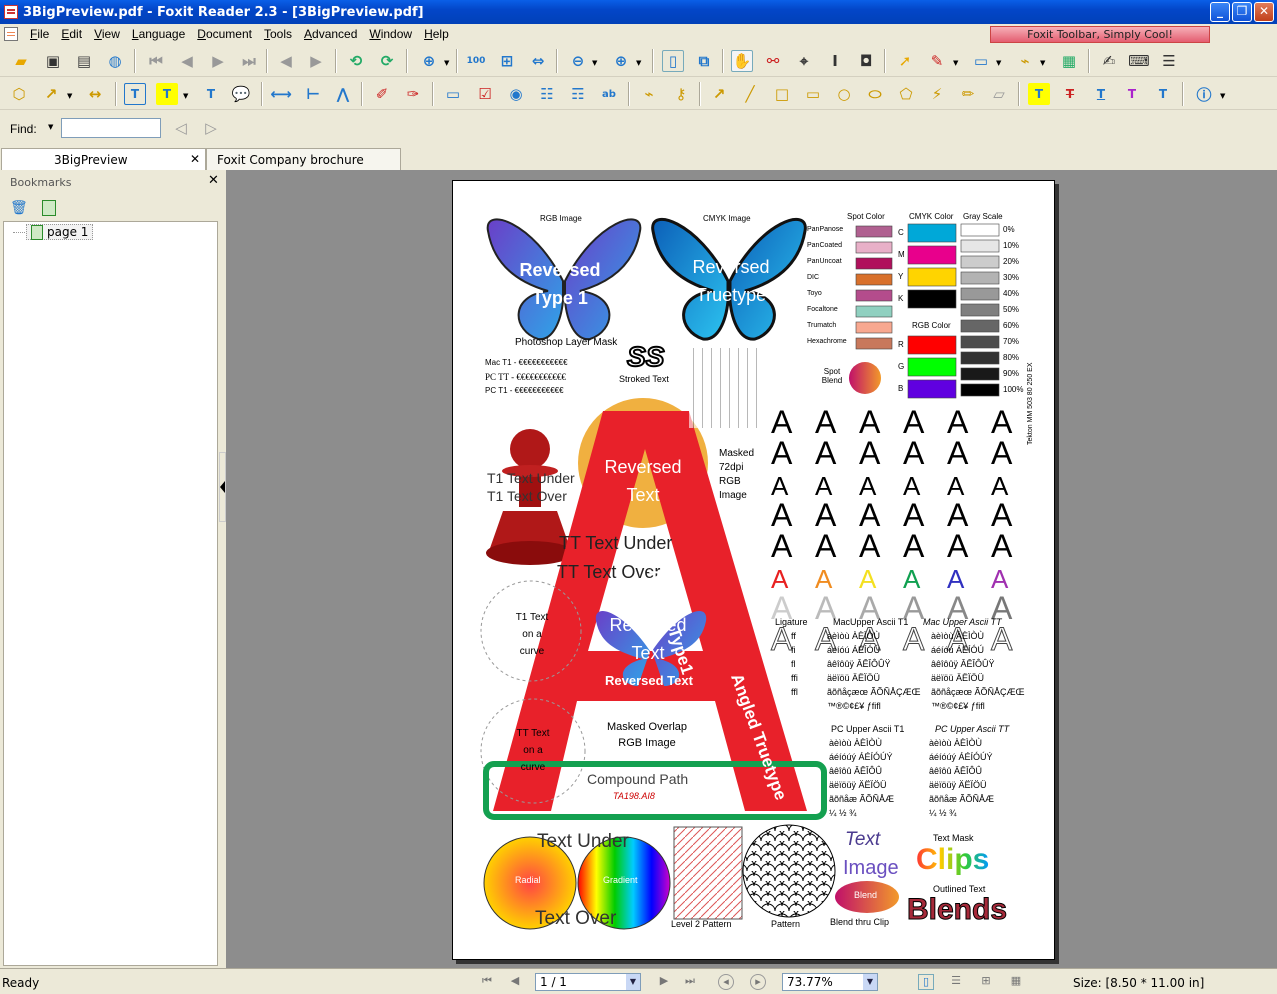  Describe the element at coordinates (866, 61) in the screenshot. I see `snapshot-icon: ◘` at that location.